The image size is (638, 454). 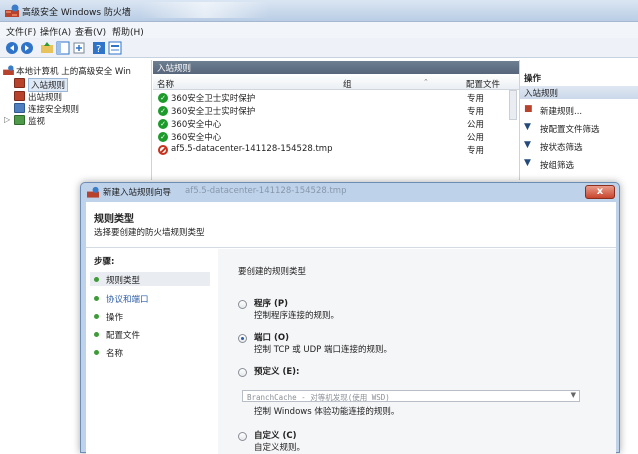 I want to click on radio-predefined, so click(x=242, y=372).